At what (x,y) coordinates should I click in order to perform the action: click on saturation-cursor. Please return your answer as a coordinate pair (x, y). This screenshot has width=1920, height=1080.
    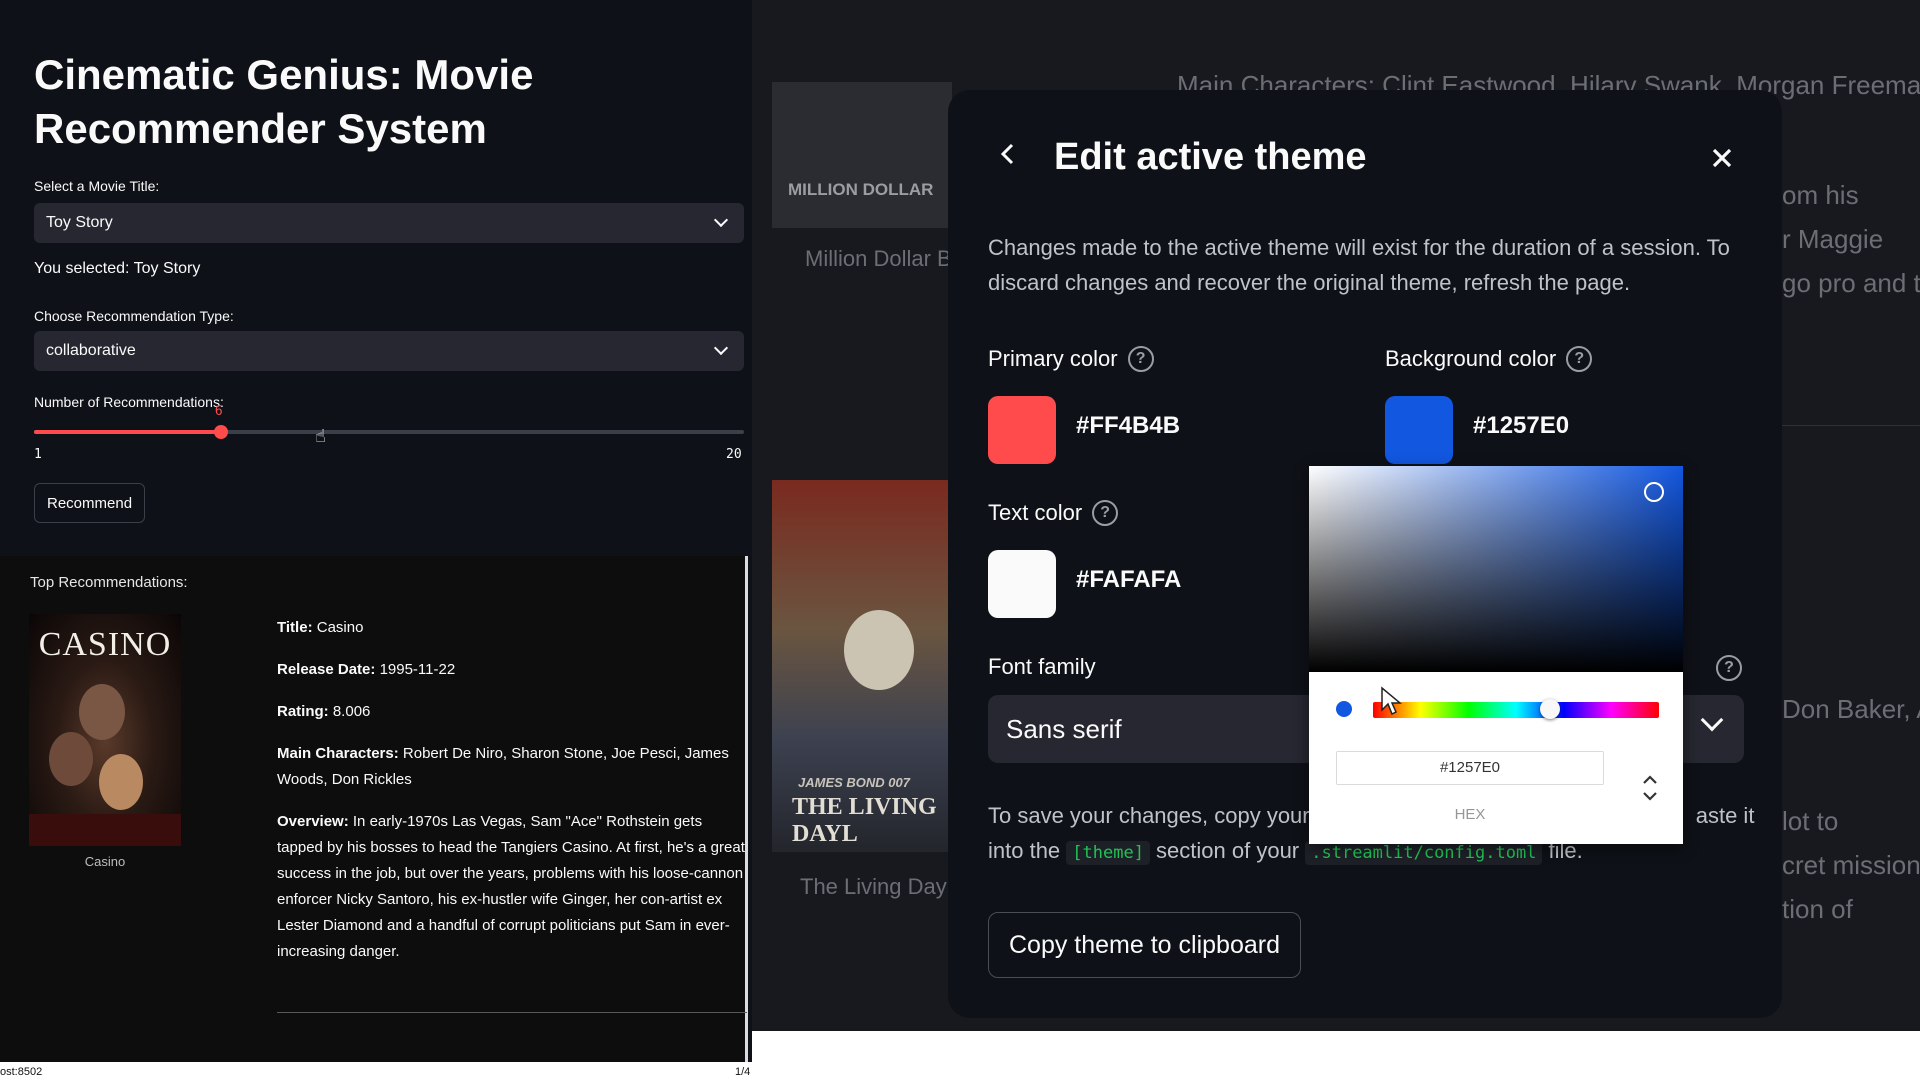
    Looking at the image, I should click on (1654, 492).